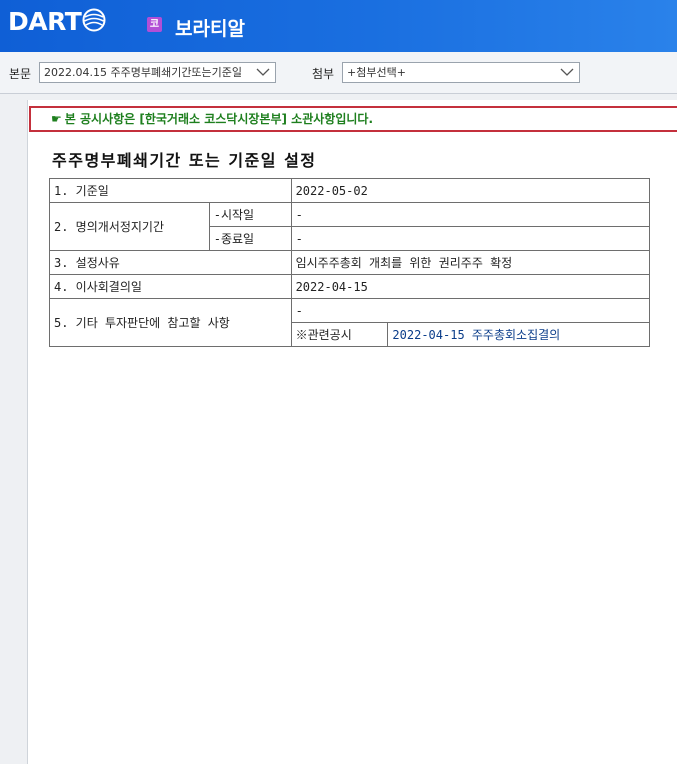  Describe the element at coordinates (170, 190) in the screenshot. I see `row-label: 1. 기준일` at that location.